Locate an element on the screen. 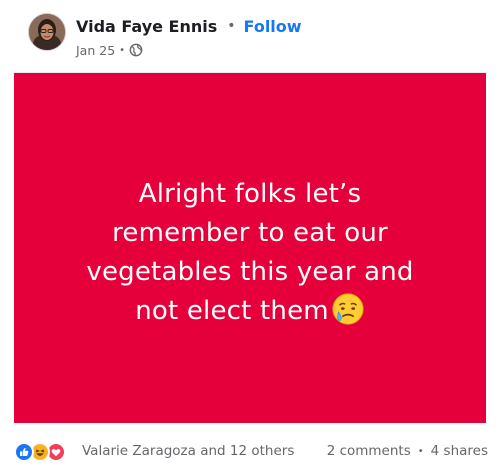  crying-face-emoji-icon is located at coordinates (348, 308).